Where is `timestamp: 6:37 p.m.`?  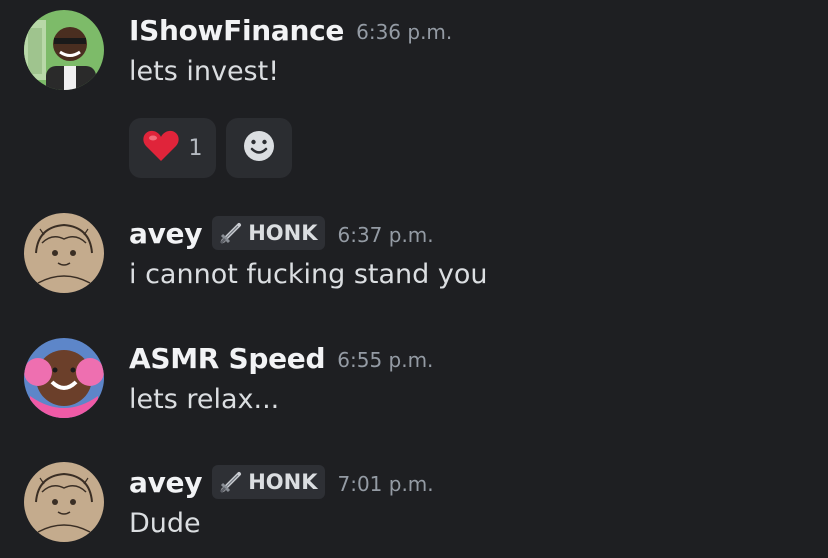 timestamp: 6:37 p.m. is located at coordinates (385, 235).